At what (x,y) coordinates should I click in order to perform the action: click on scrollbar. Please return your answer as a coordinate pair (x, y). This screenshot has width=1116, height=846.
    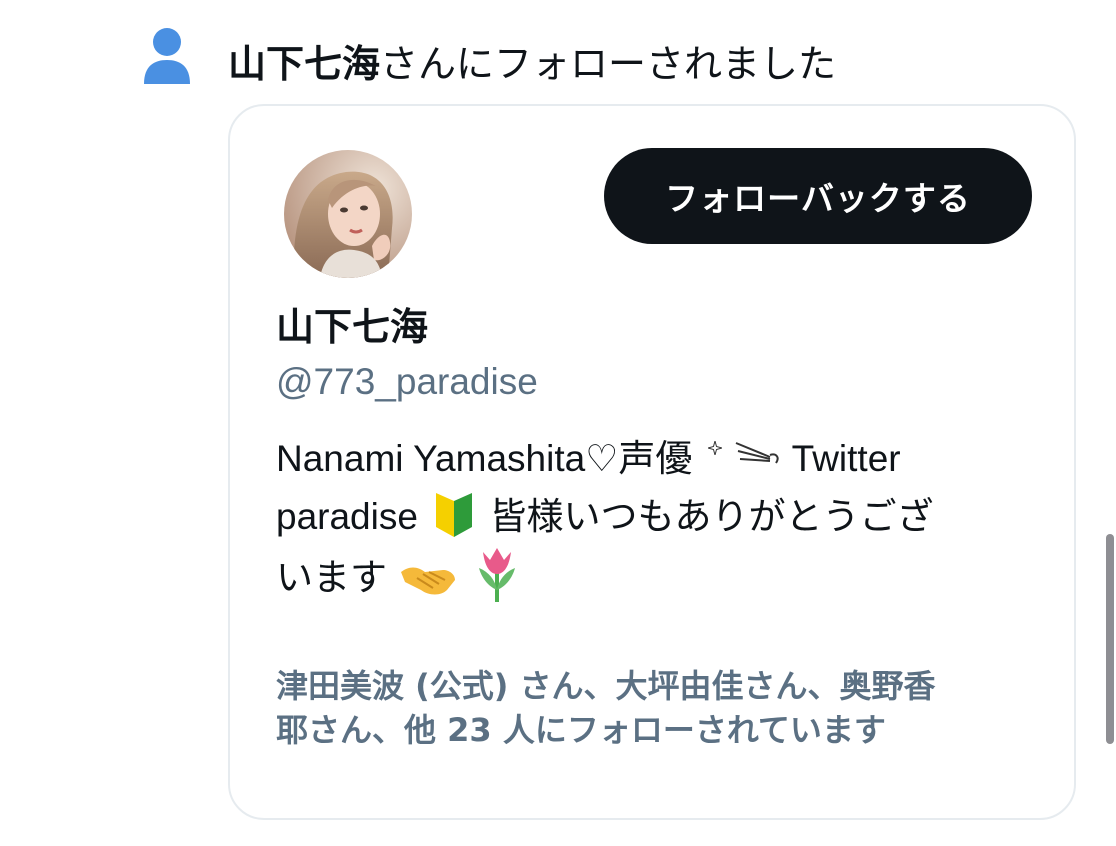
    Looking at the image, I should click on (1110, 639).